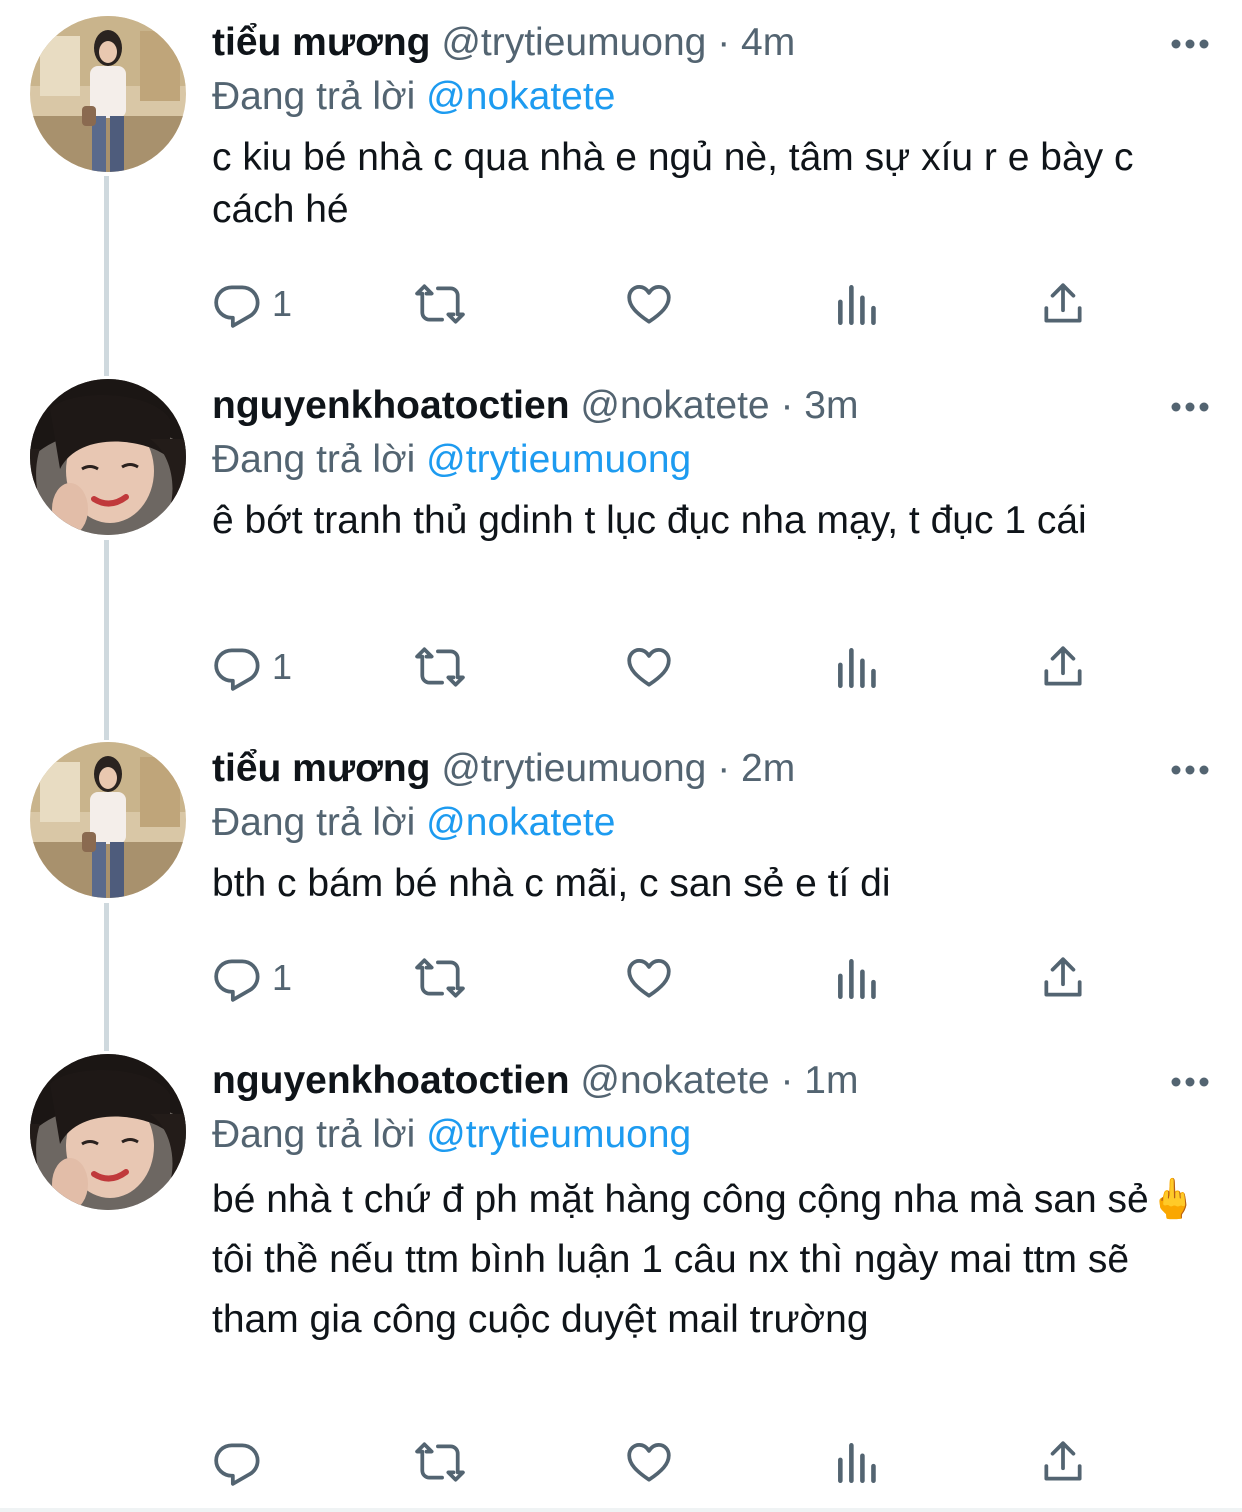  I want to click on reply-button, so click(242, 1462).